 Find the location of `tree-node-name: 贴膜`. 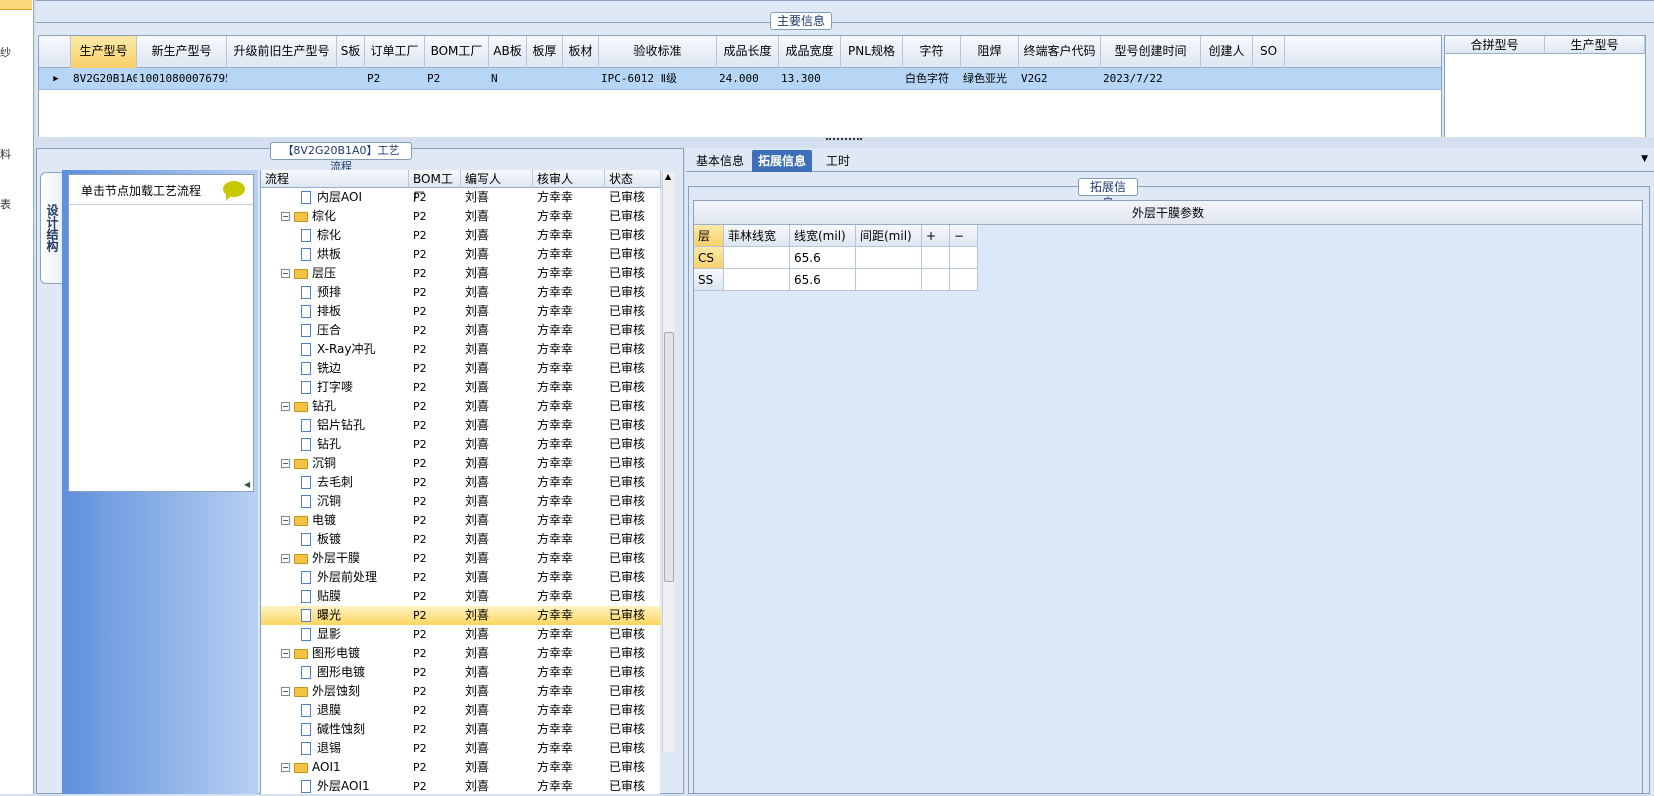

tree-node-name: 贴膜 is located at coordinates (355, 596).